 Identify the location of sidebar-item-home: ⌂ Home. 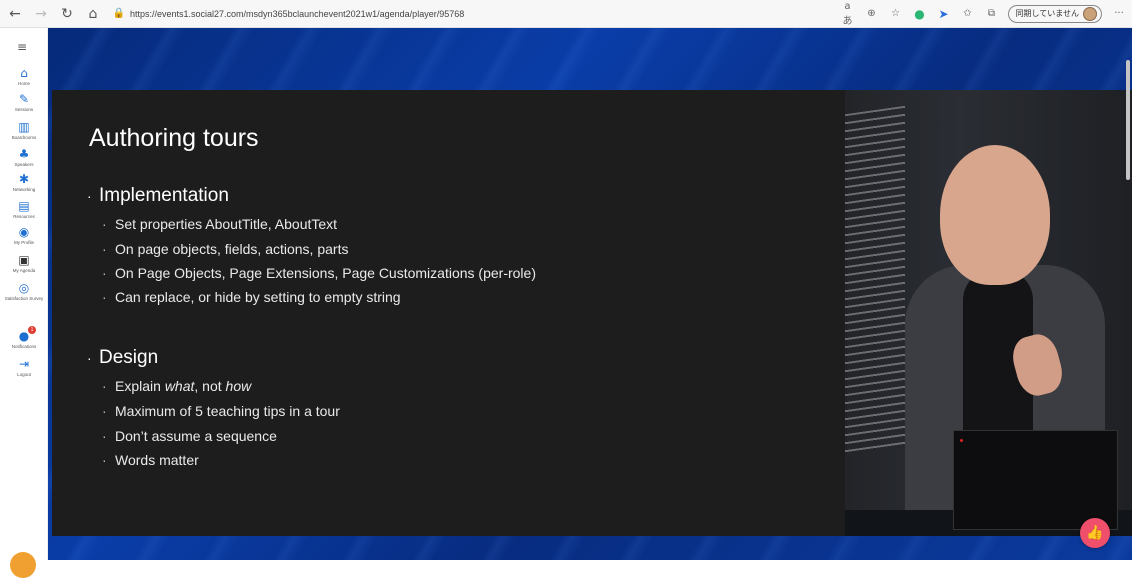
(24, 76).